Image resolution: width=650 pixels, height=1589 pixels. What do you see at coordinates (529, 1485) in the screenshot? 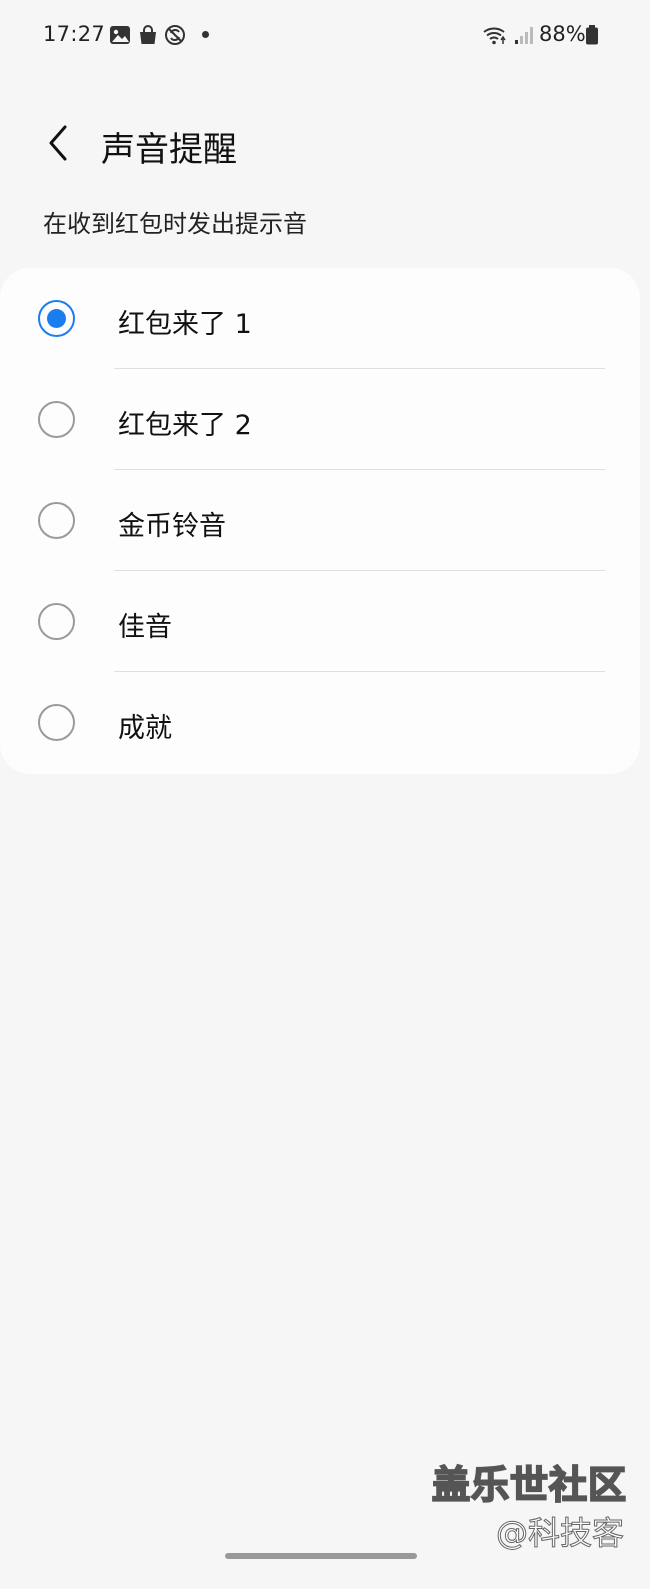
I see `watermark-title: 盖乐世社区` at bounding box center [529, 1485].